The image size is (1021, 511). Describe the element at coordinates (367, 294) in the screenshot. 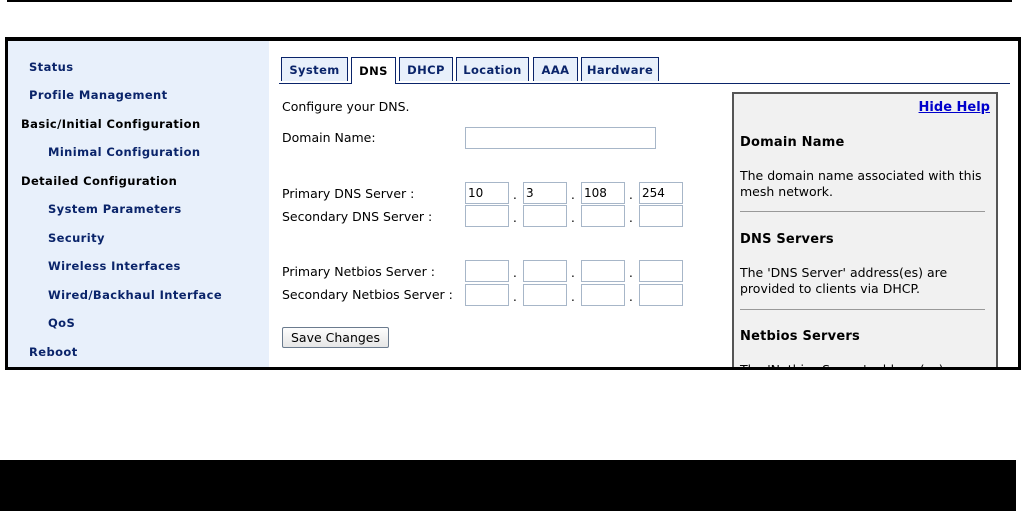

I see `secondary-netbios-label: Secondary Netbios Server :` at that location.